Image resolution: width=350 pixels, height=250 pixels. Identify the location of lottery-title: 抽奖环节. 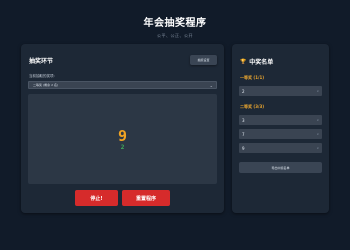
(41, 61).